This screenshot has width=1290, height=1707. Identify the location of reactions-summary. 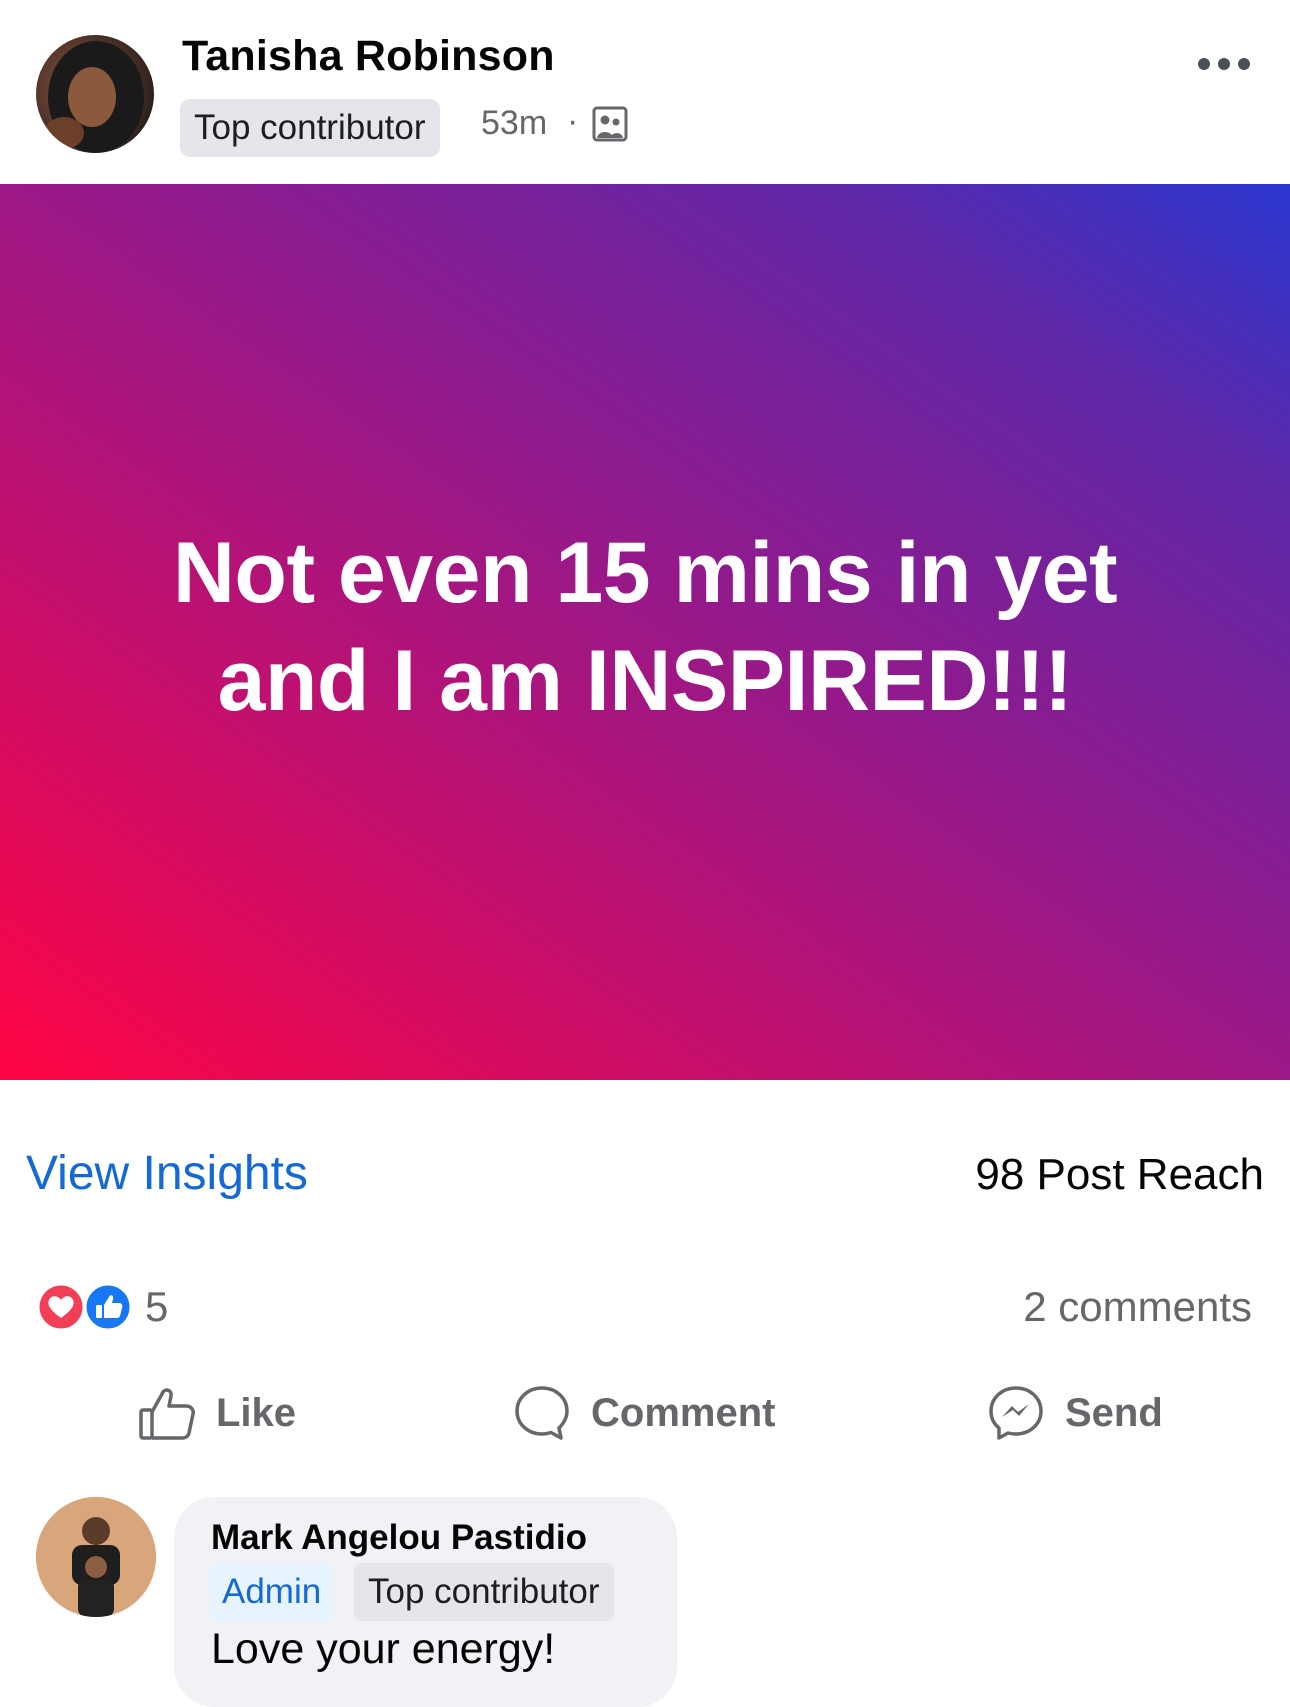
(86, 1307).